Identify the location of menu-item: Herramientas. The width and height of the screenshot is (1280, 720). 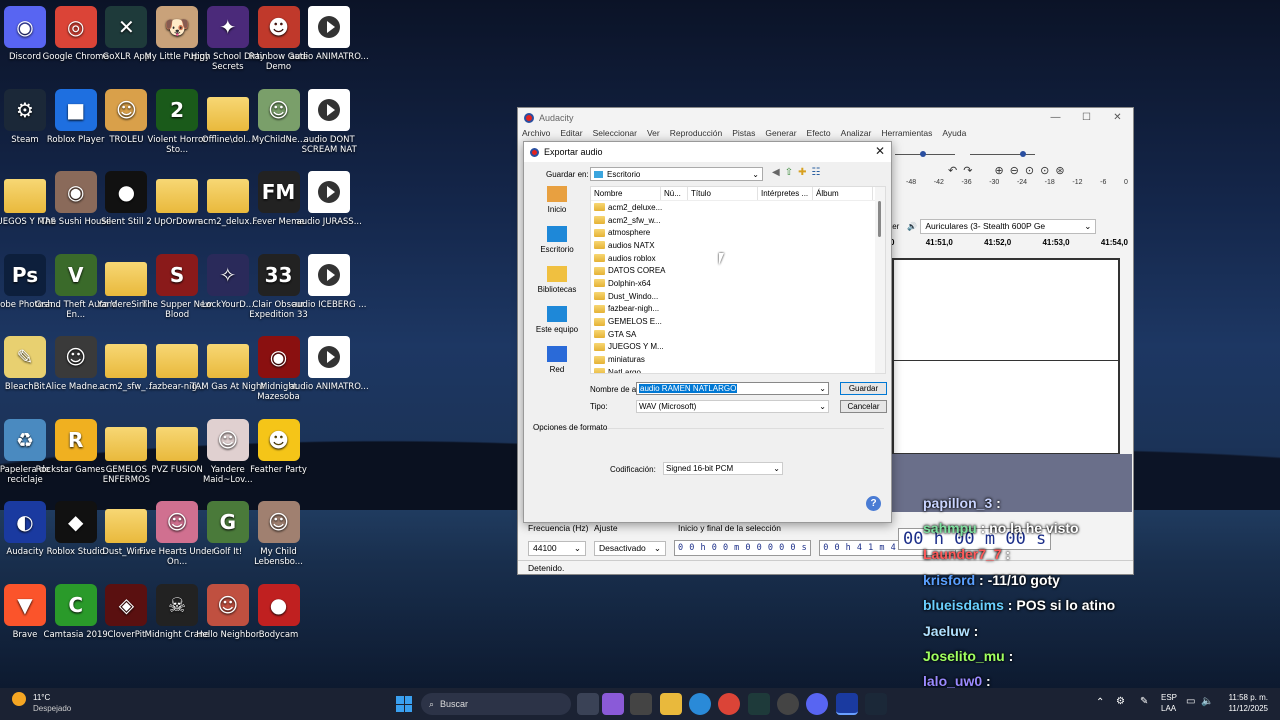
(906, 135).